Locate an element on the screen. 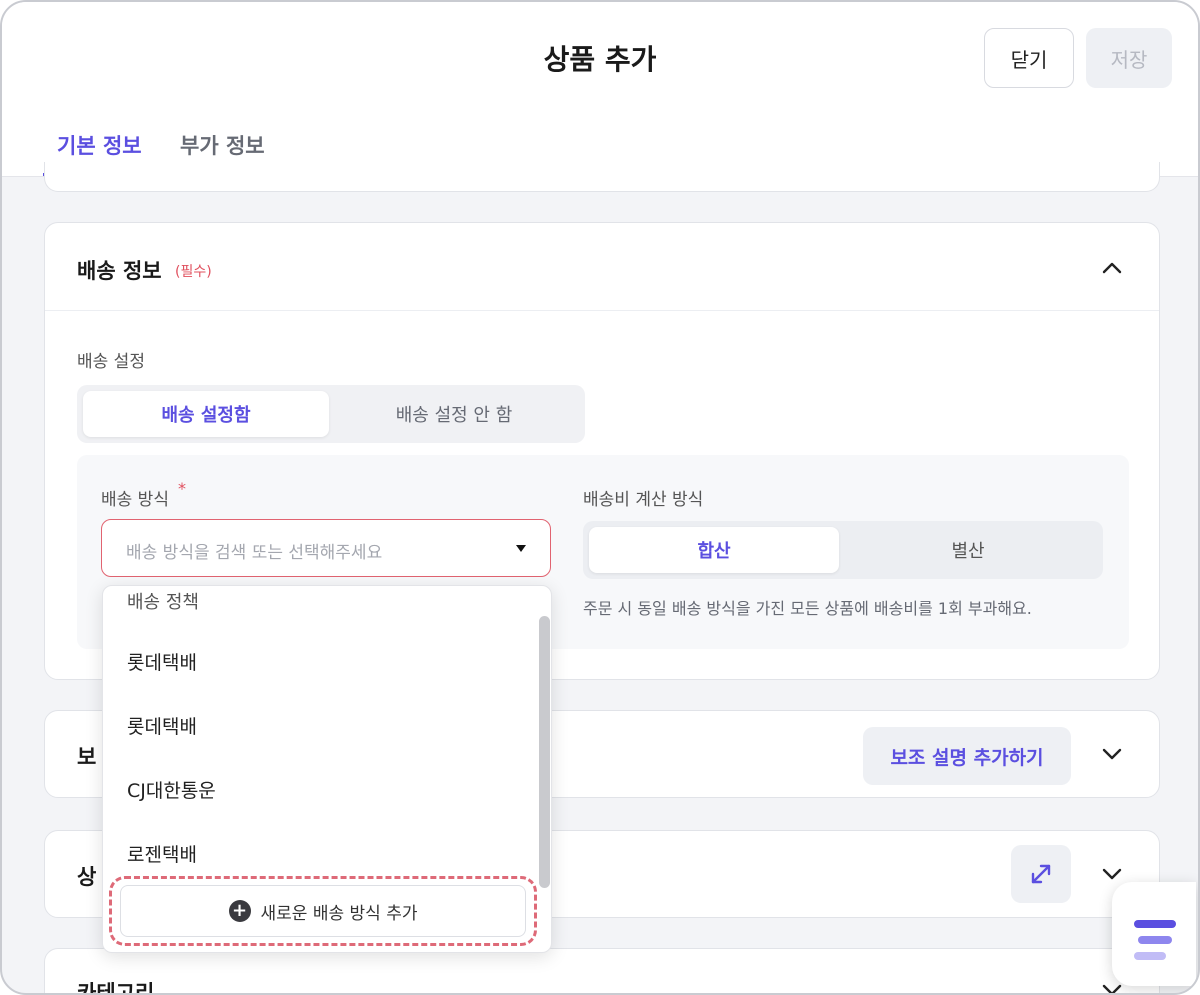 This screenshot has width=1200, height=995. required-tag: (필수) is located at coordinates (193, 272).